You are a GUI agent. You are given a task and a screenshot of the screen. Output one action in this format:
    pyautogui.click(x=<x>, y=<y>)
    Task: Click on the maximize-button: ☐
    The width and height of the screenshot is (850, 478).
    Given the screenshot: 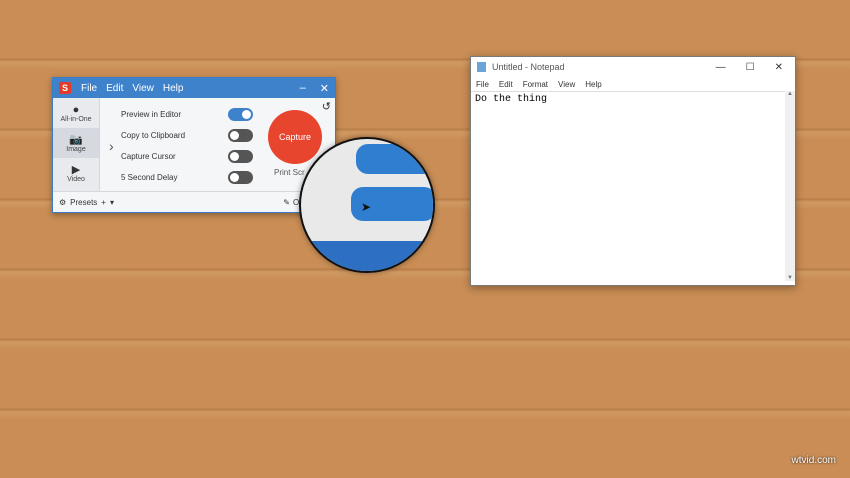 What is the action you would take?
    pyautogui.click(x=750, y=67)
    